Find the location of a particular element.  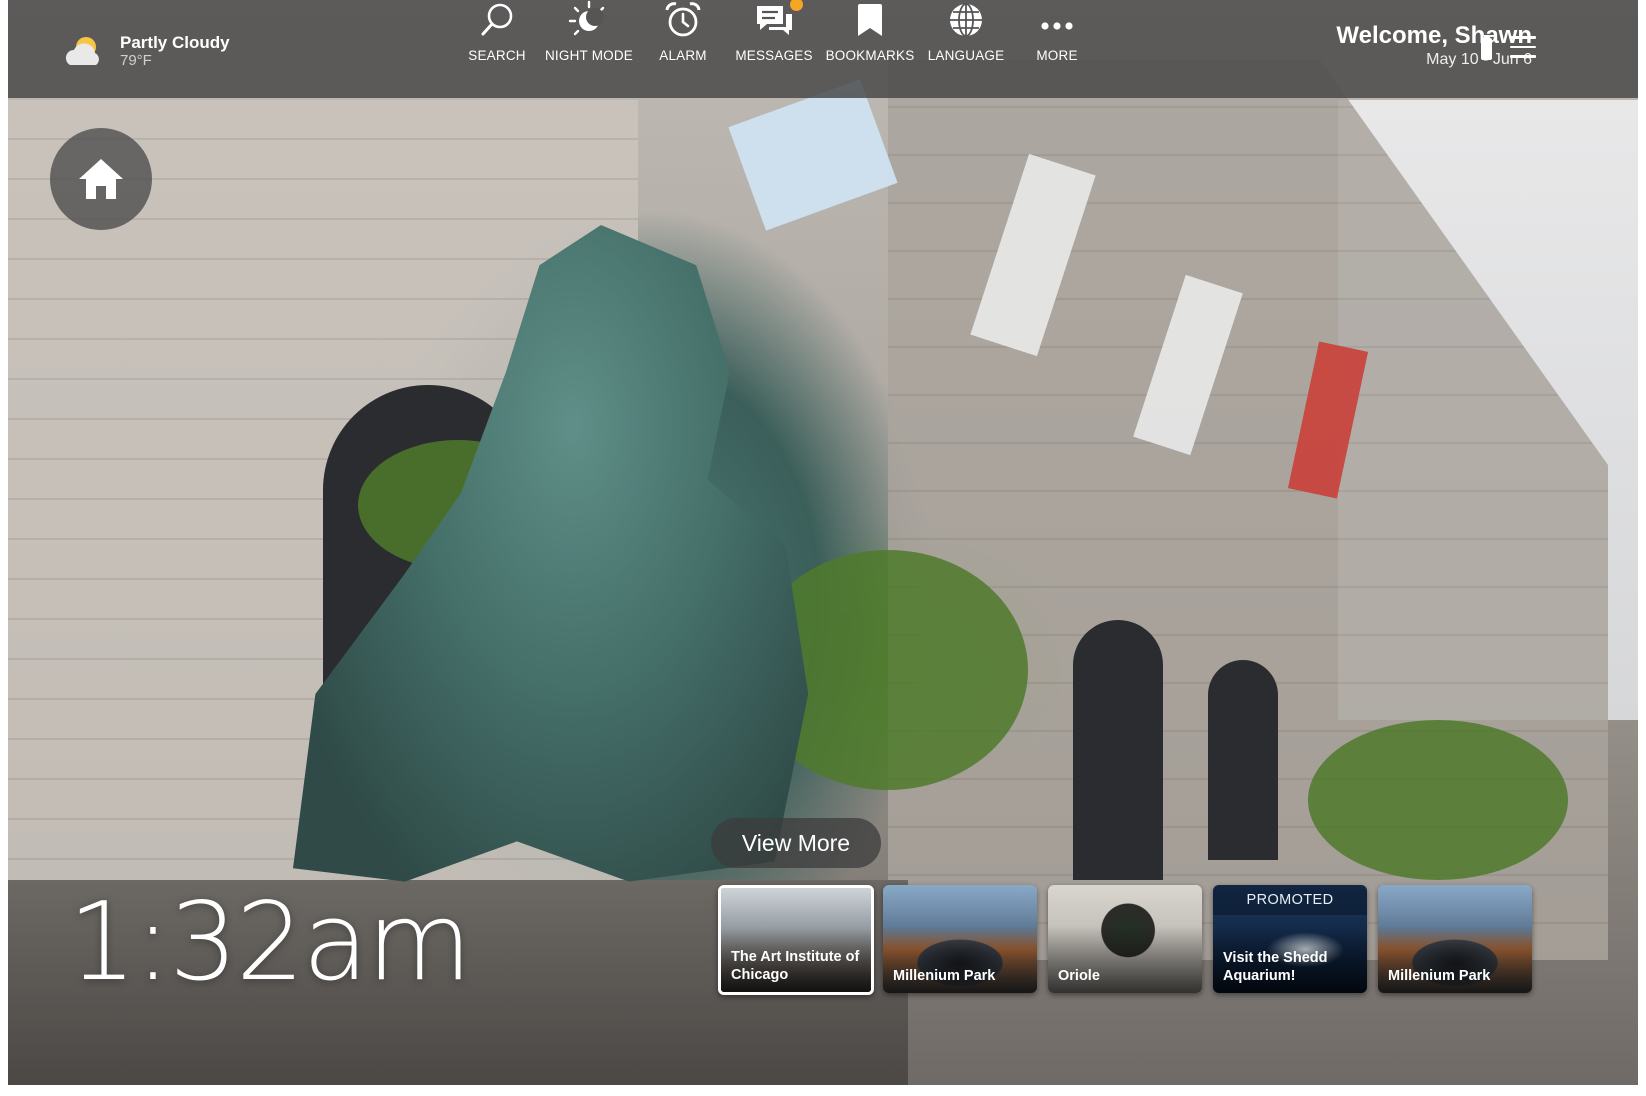

nav-night-mode-label: NIGHT MODE is located at coordinates (588, 55).